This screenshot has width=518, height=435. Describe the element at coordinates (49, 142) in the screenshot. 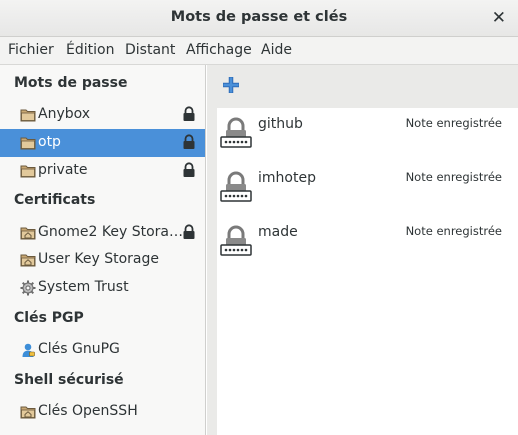

I see `sidebar-item-label: otp` at that location.